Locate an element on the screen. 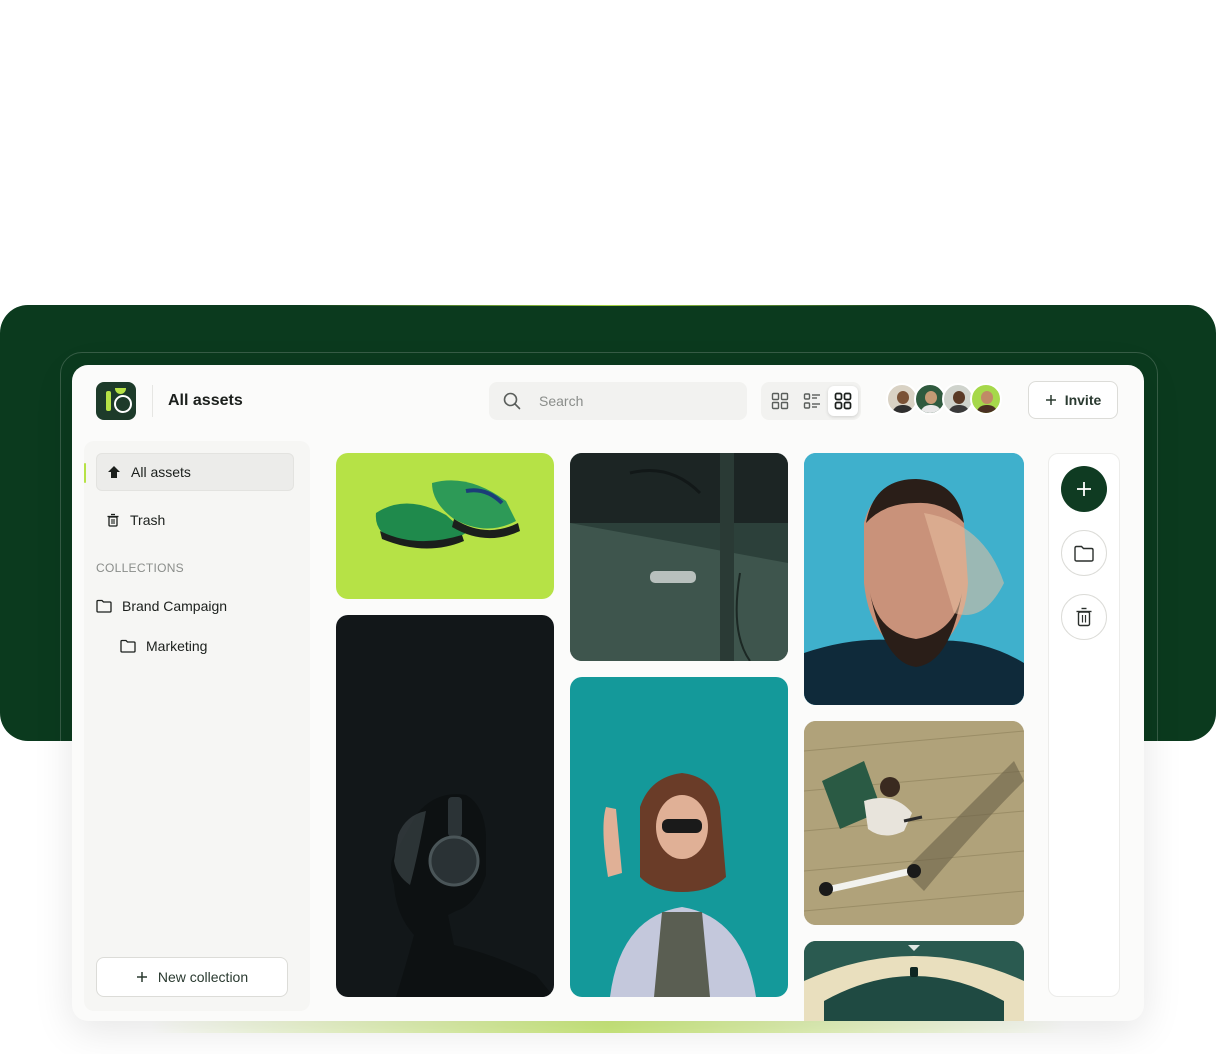  grid-large-view-button is located at coordinates (843, 401).